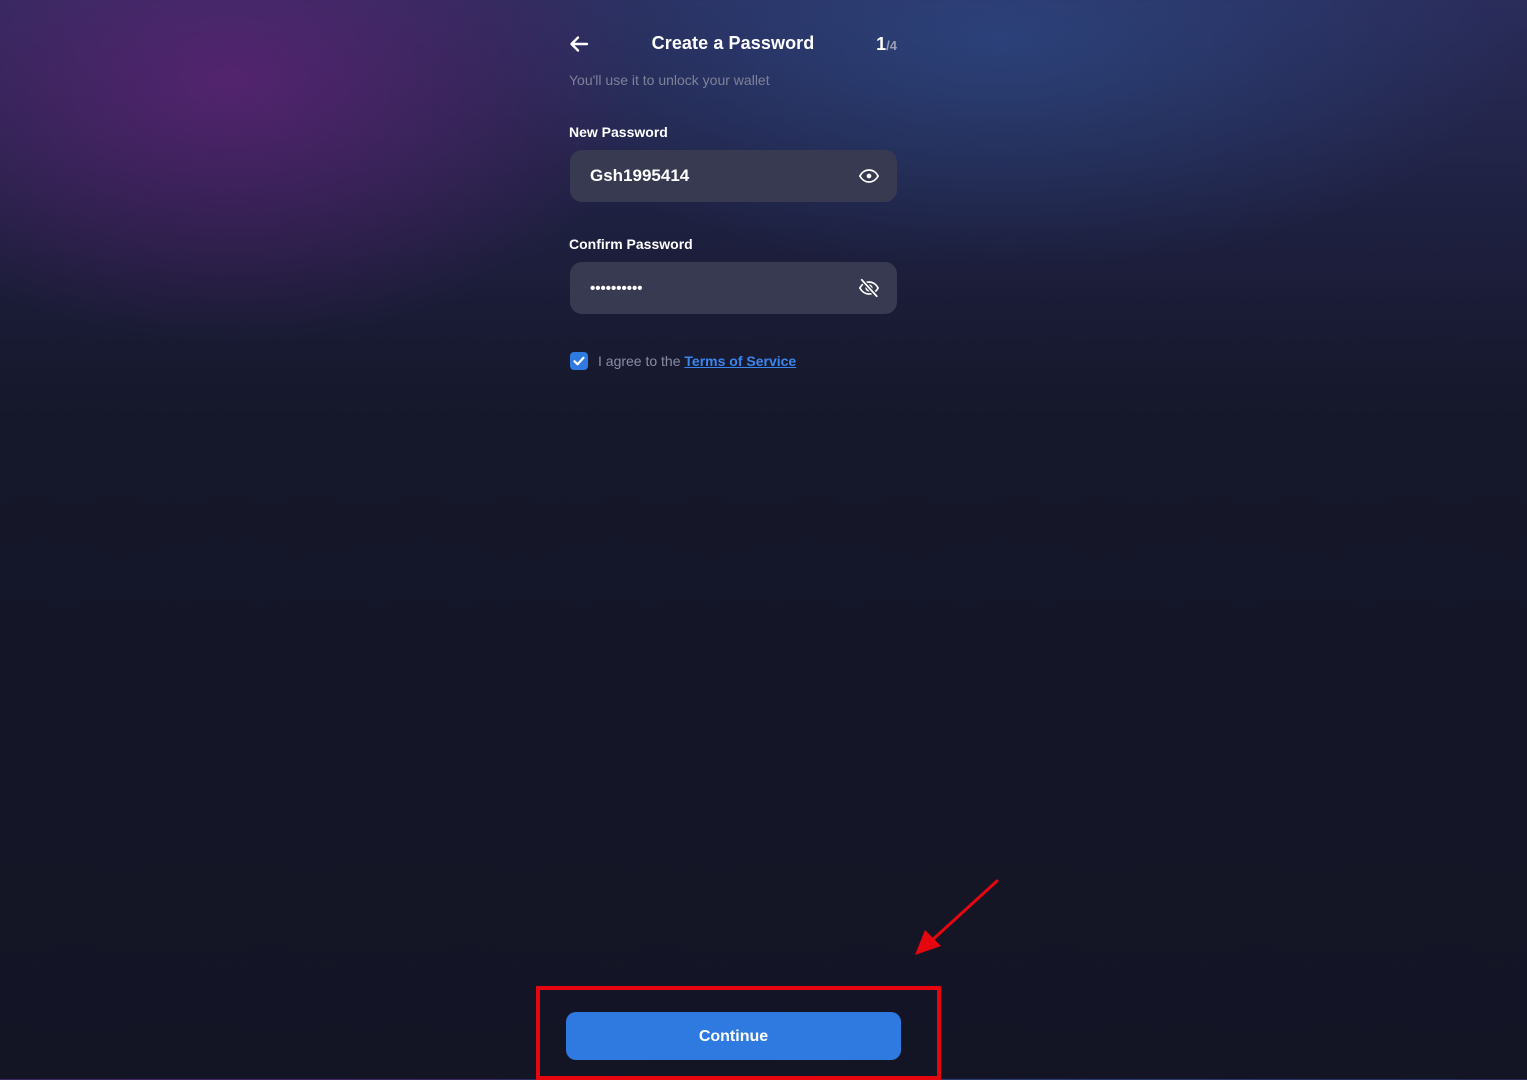 The height and width of the screenshot is (1080, 1527). I want to click on header: Create a Password 1/4, so click(733, 45).